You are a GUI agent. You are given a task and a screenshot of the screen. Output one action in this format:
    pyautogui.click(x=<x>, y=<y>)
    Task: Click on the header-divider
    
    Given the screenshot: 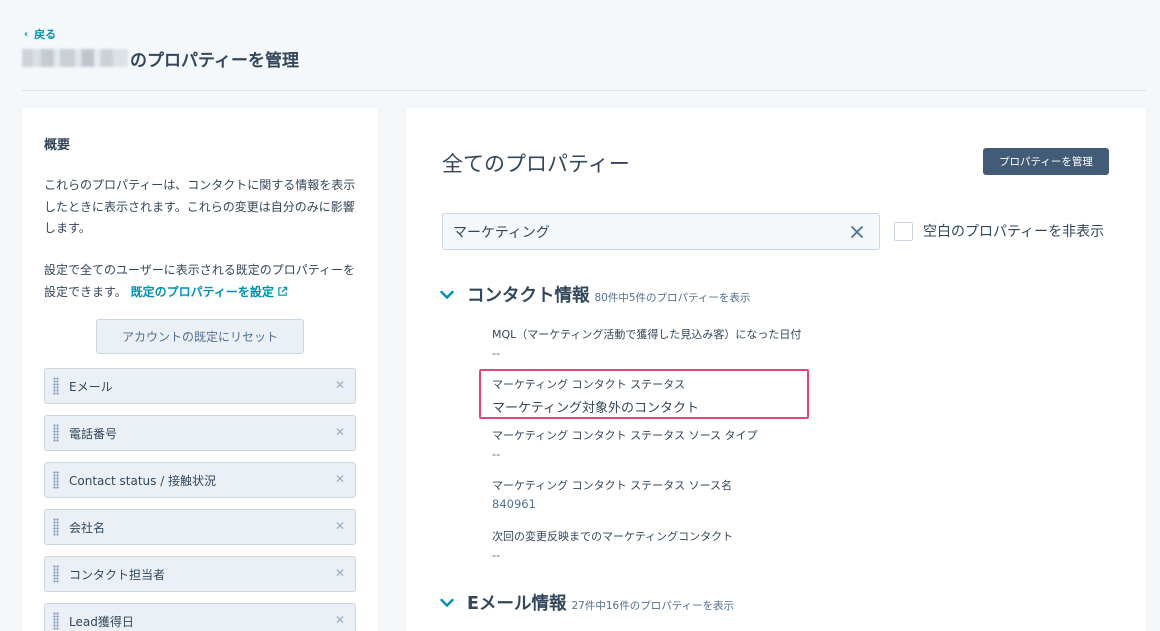 What is the action you would take?
    pyautogui.click(x=584, y=90)
    